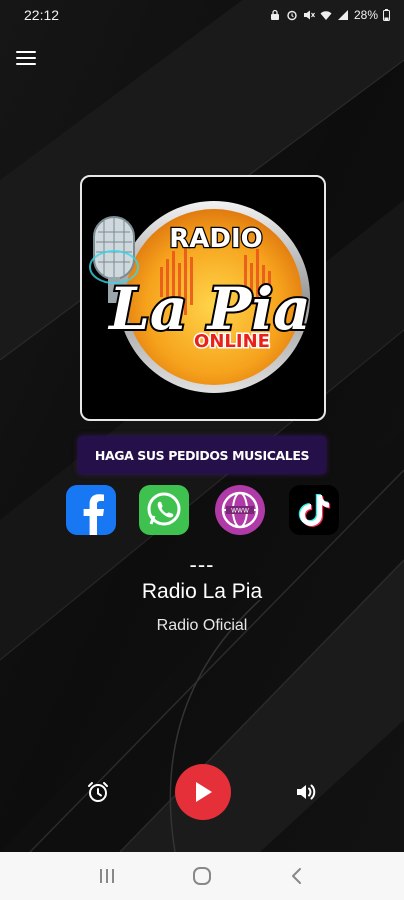 The height and width of the screenshot is (900, 404). I want to click on recent-apps-icon, so click(107, 876).